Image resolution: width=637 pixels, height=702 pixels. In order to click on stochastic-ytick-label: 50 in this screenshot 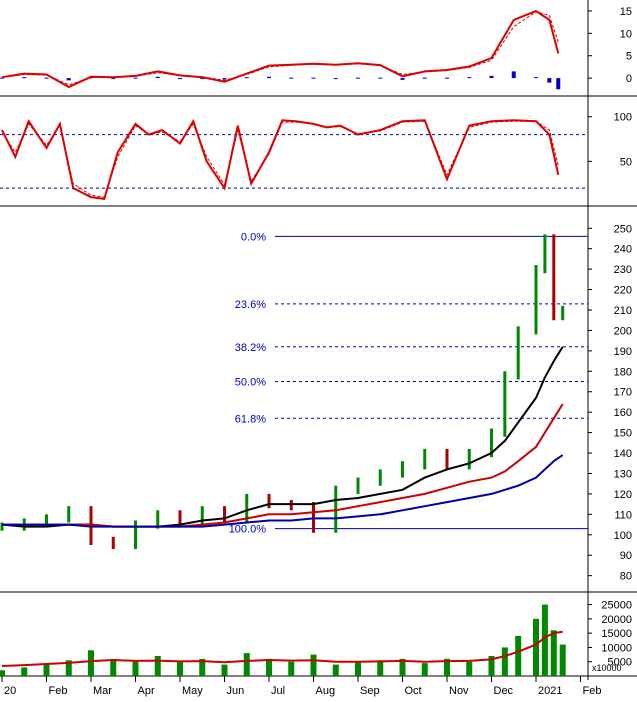, I will do `click(626, 162)`.